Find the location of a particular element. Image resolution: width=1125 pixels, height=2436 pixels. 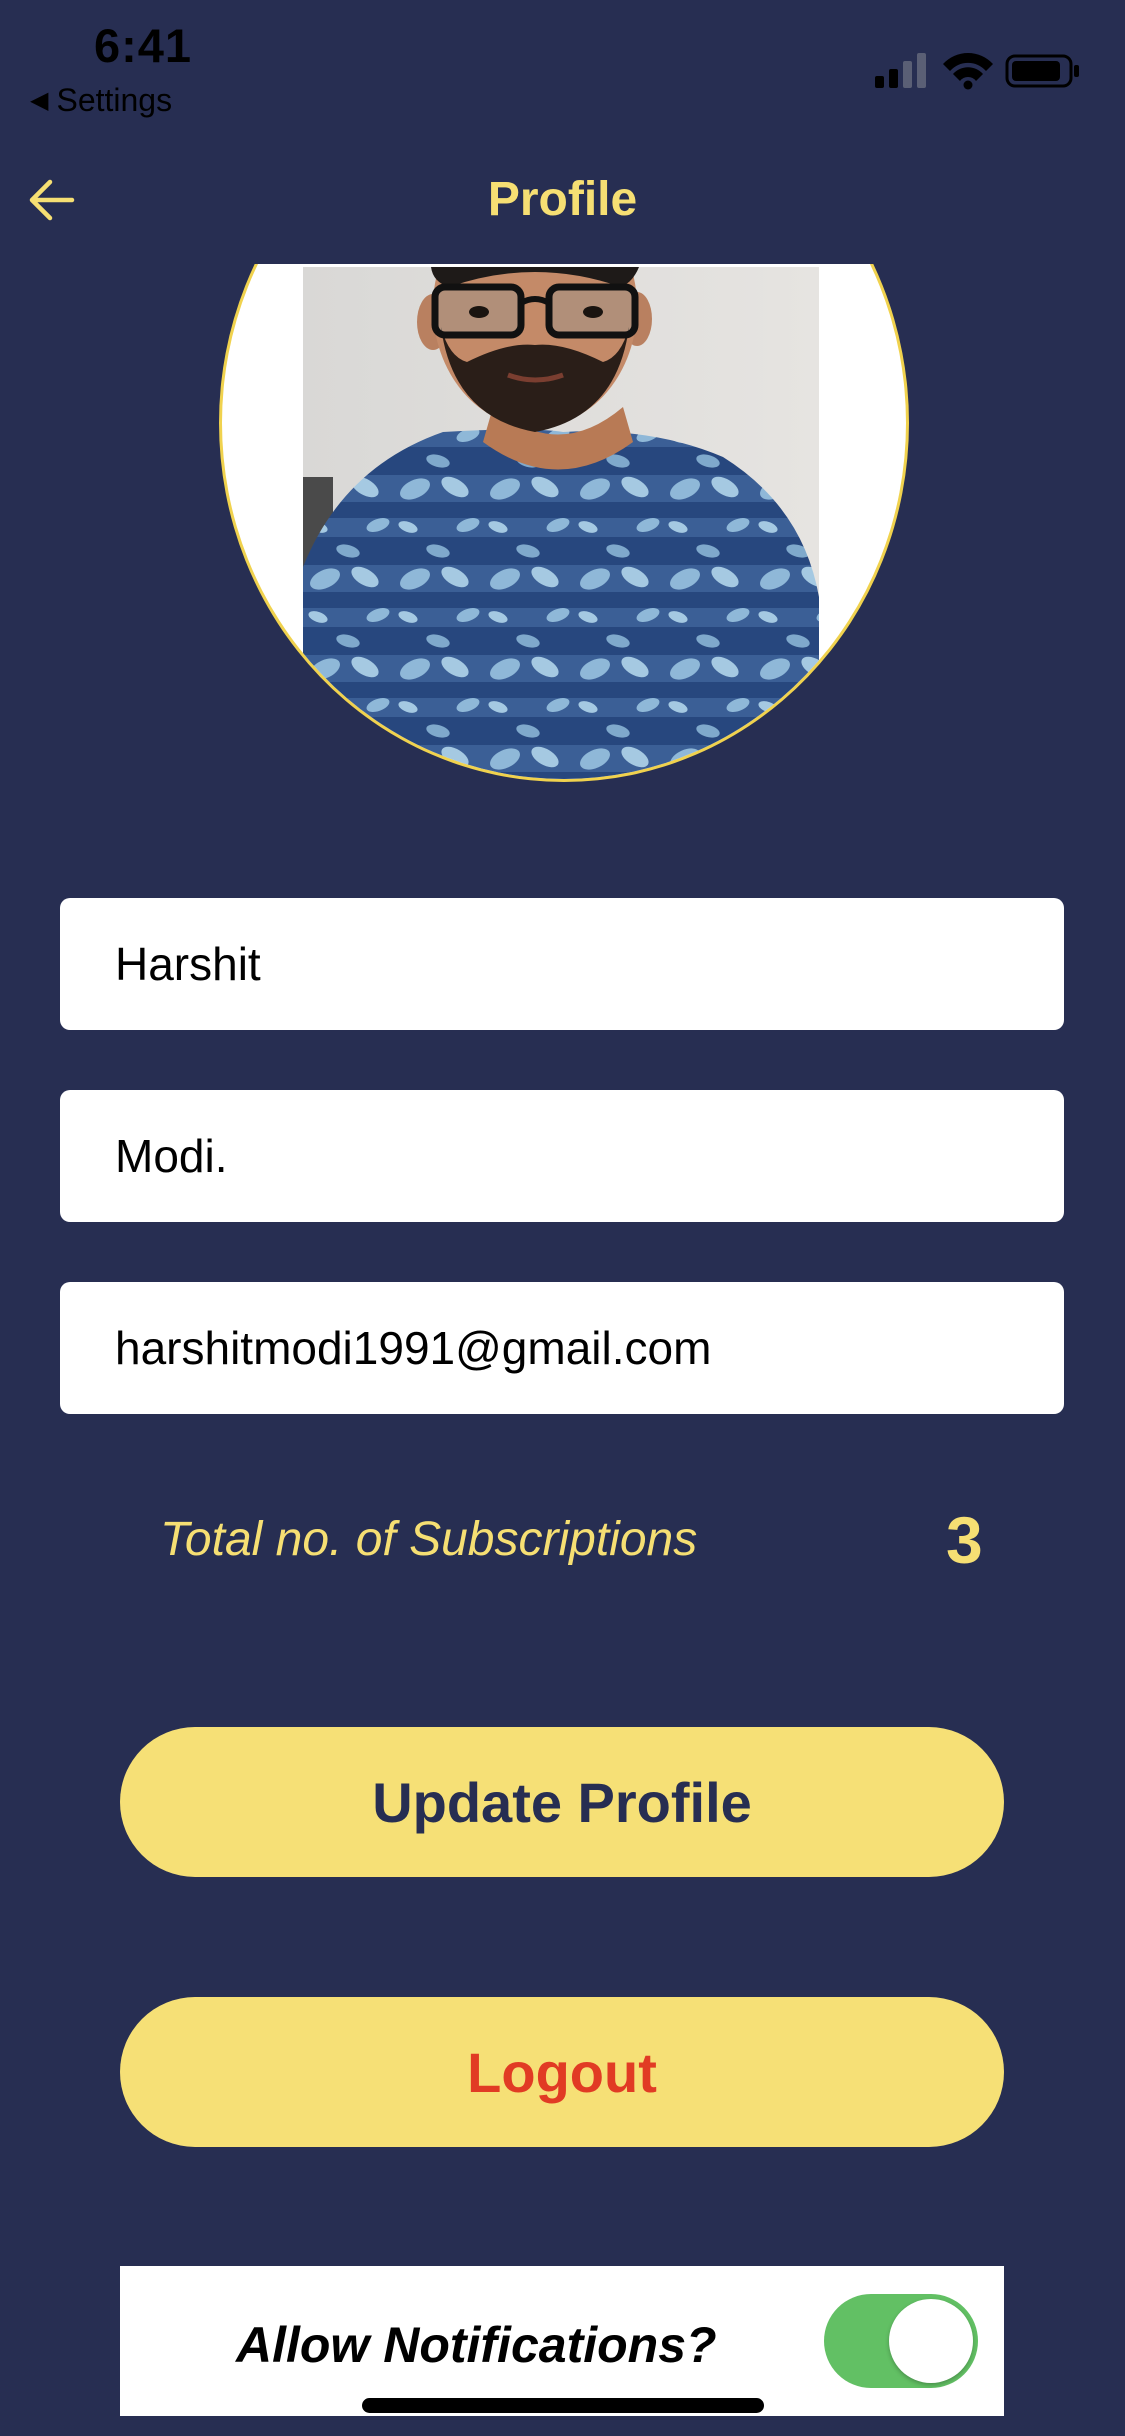

back-triangle-icon: ◀ is located at coordinates (39, 100).